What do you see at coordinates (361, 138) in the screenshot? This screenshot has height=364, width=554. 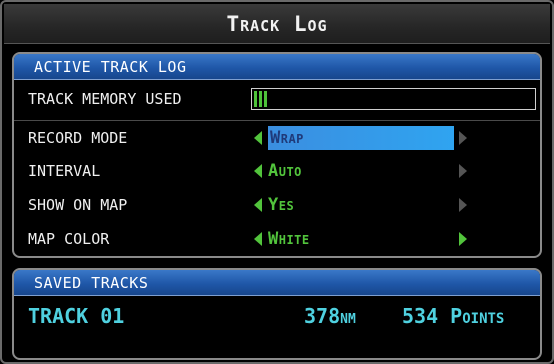 I see `record-mode-value: Wrap` at bounding box center [361, 138].